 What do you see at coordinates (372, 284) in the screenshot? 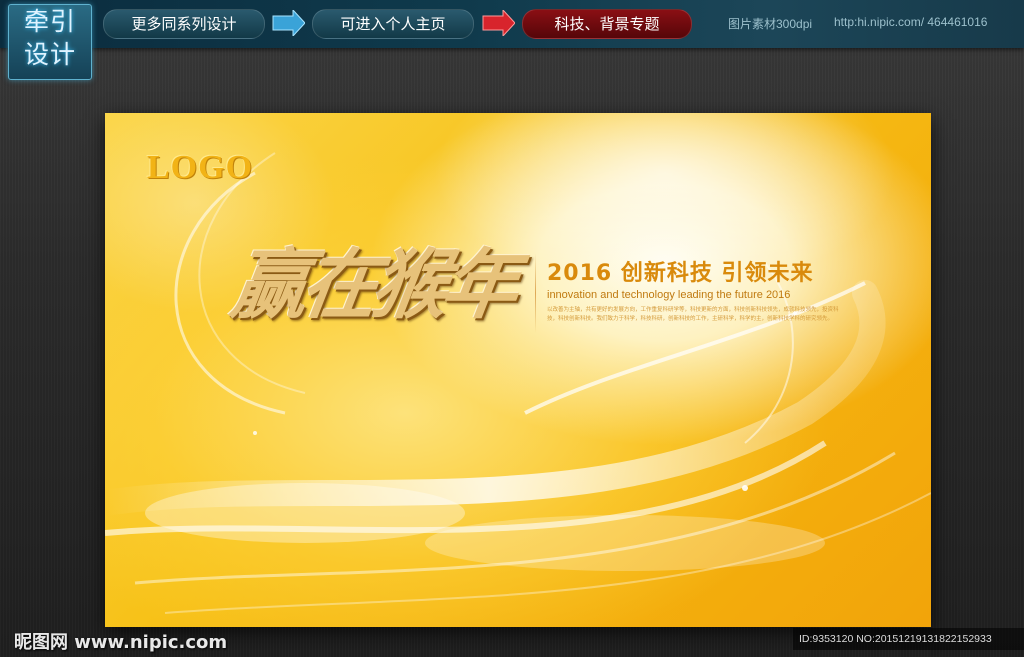
I see `main-title: 赢在猴年` at bounding box center [372, 284].